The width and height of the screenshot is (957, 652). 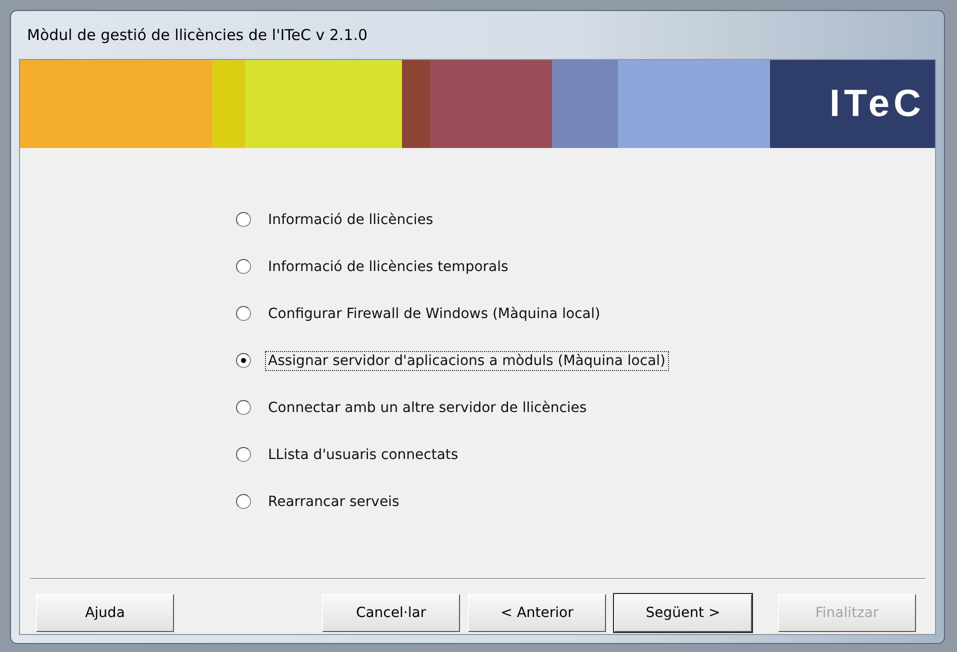 What do you see at coordinates (391, 613) in the screenshot?
I see `wizard-button: Cancel·lar` at bounding box center [391, 613].